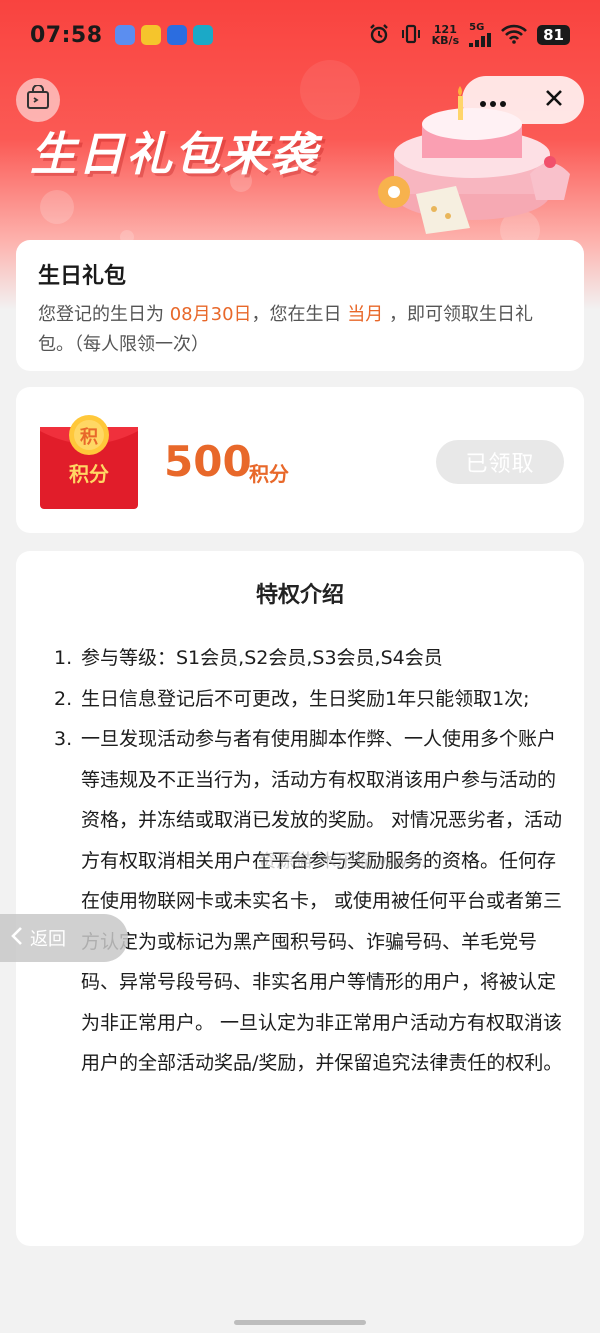 The height and width of the screenshot is (1333, 600). Describe the element at coordinates (365, 314) in the screenshot. I see `birthday-period: 当月` at that location.